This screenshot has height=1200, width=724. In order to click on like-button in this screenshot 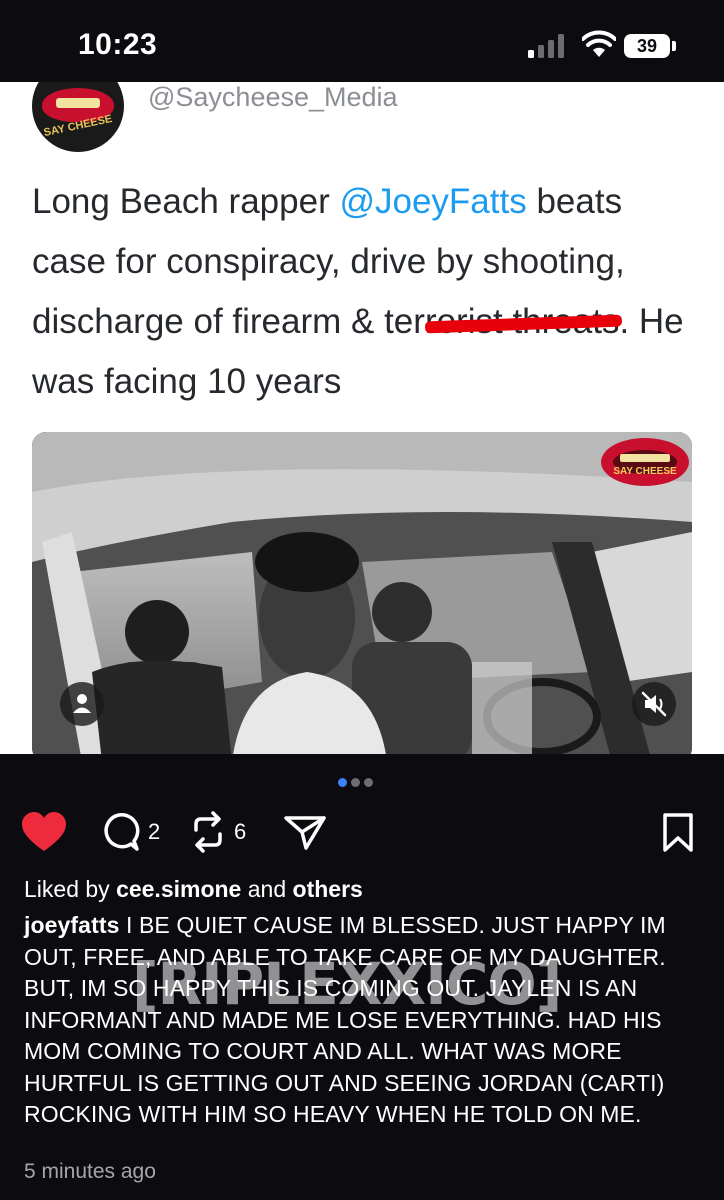, I will do `click(44, 832)`.